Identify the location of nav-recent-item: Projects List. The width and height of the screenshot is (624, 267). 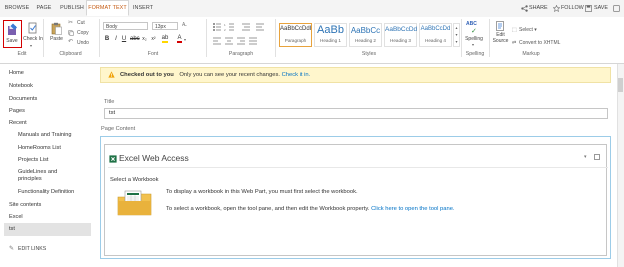
(33, 160).